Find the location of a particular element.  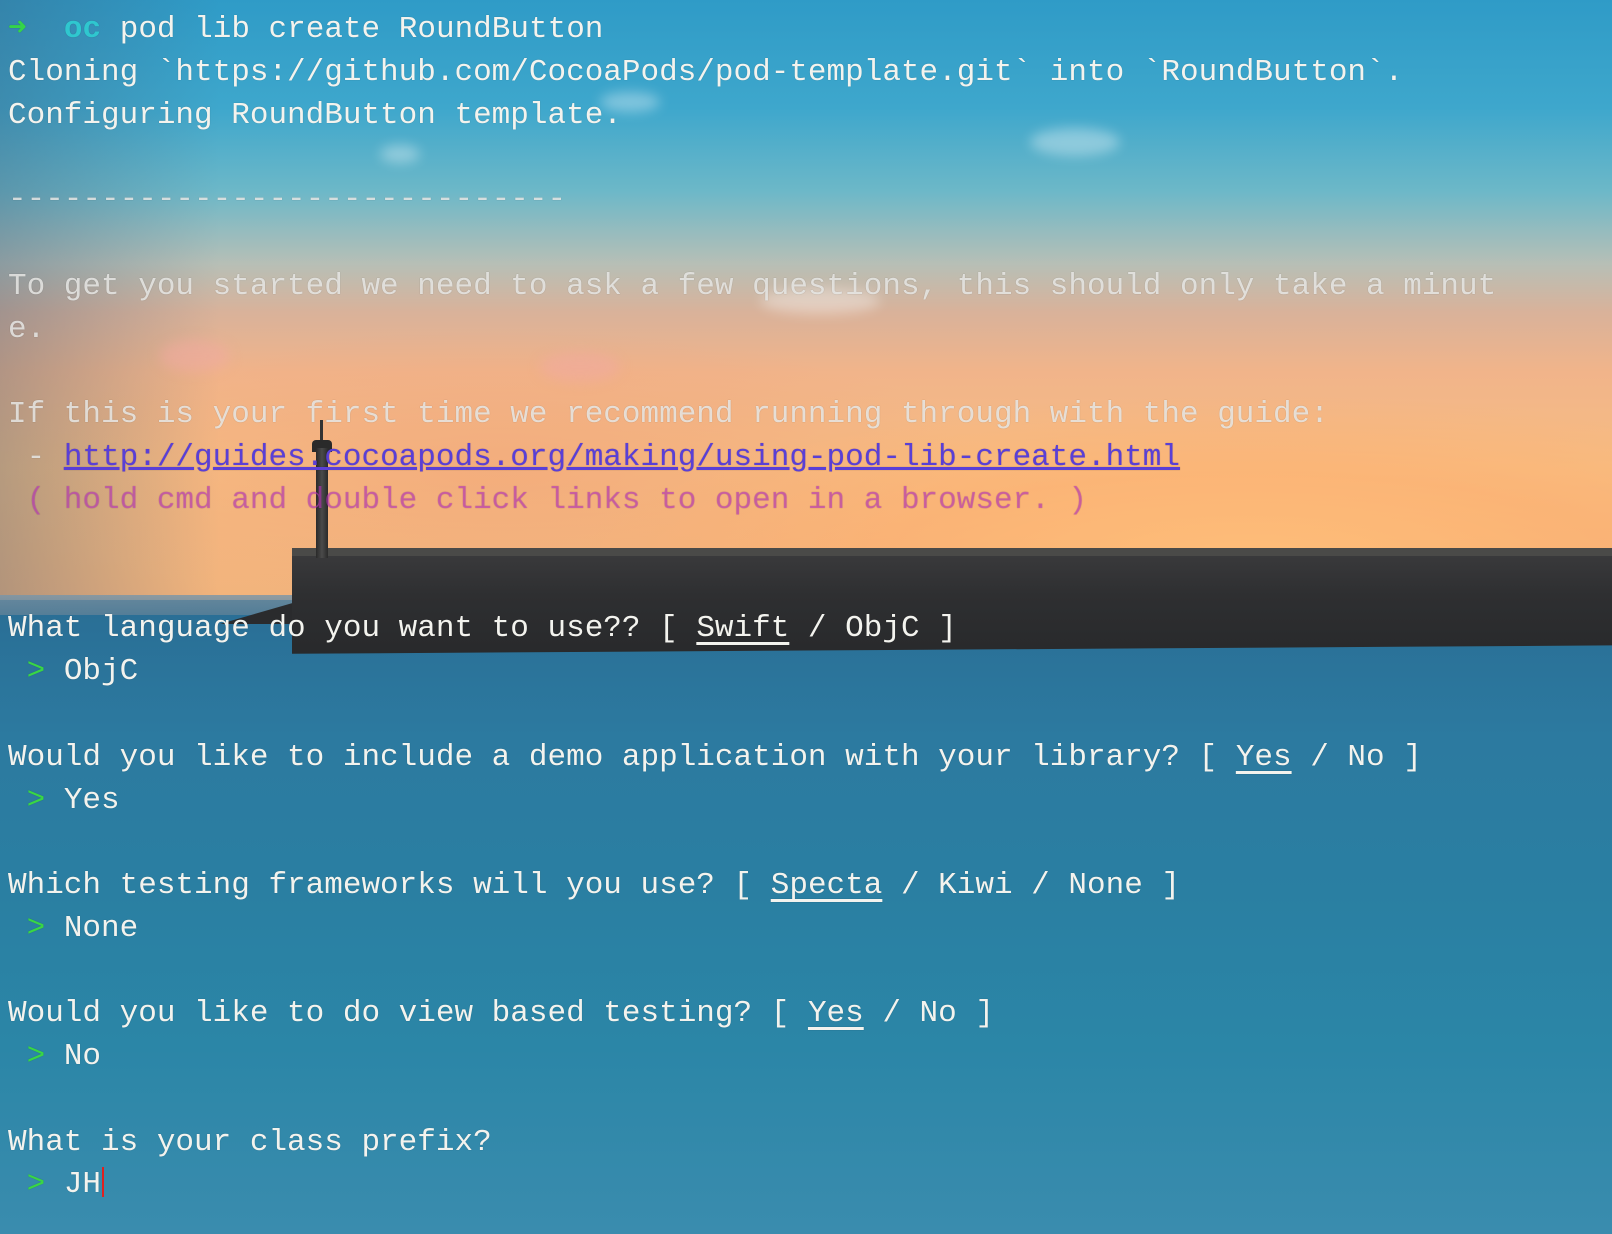

answer-class-prefix: > JH is located at coordinates (56, 1185).